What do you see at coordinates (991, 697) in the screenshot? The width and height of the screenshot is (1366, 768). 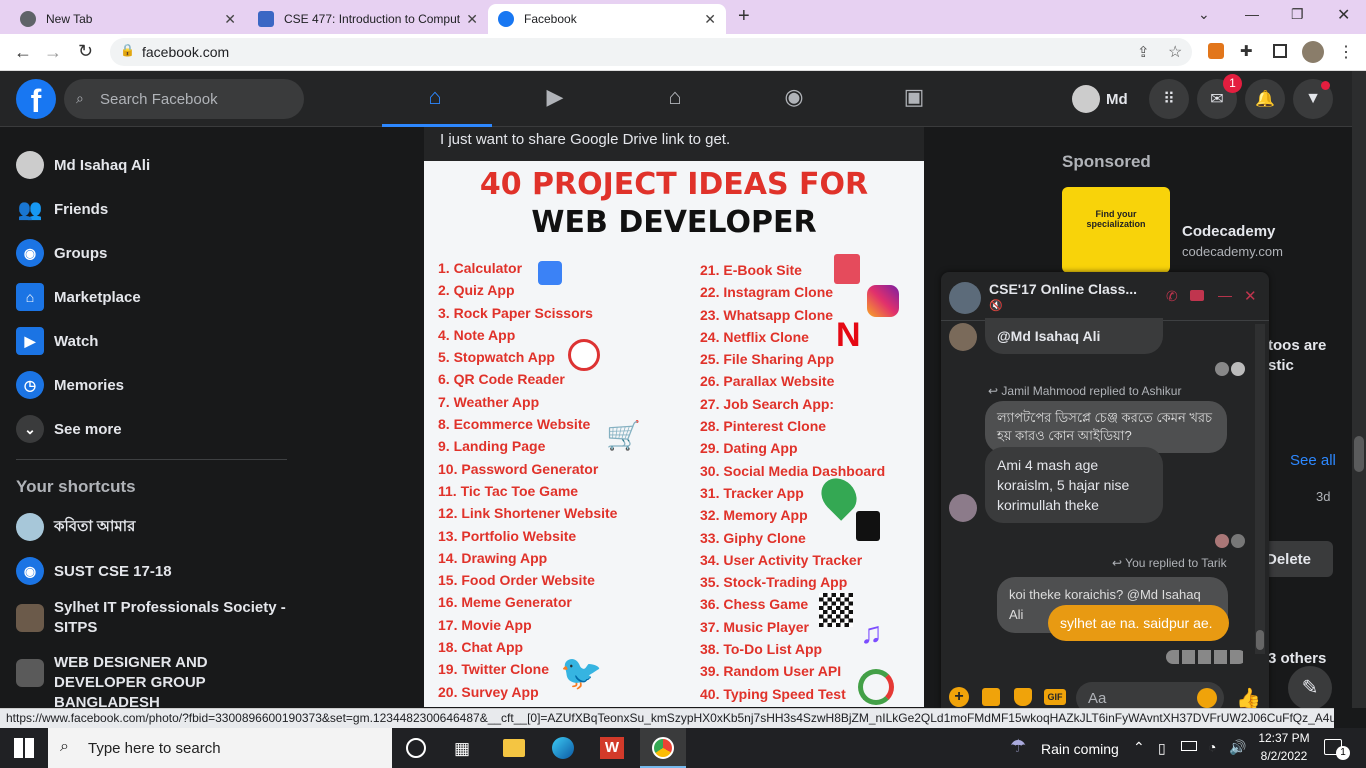 I see `photo-icon` at bounding box center [991, 697].